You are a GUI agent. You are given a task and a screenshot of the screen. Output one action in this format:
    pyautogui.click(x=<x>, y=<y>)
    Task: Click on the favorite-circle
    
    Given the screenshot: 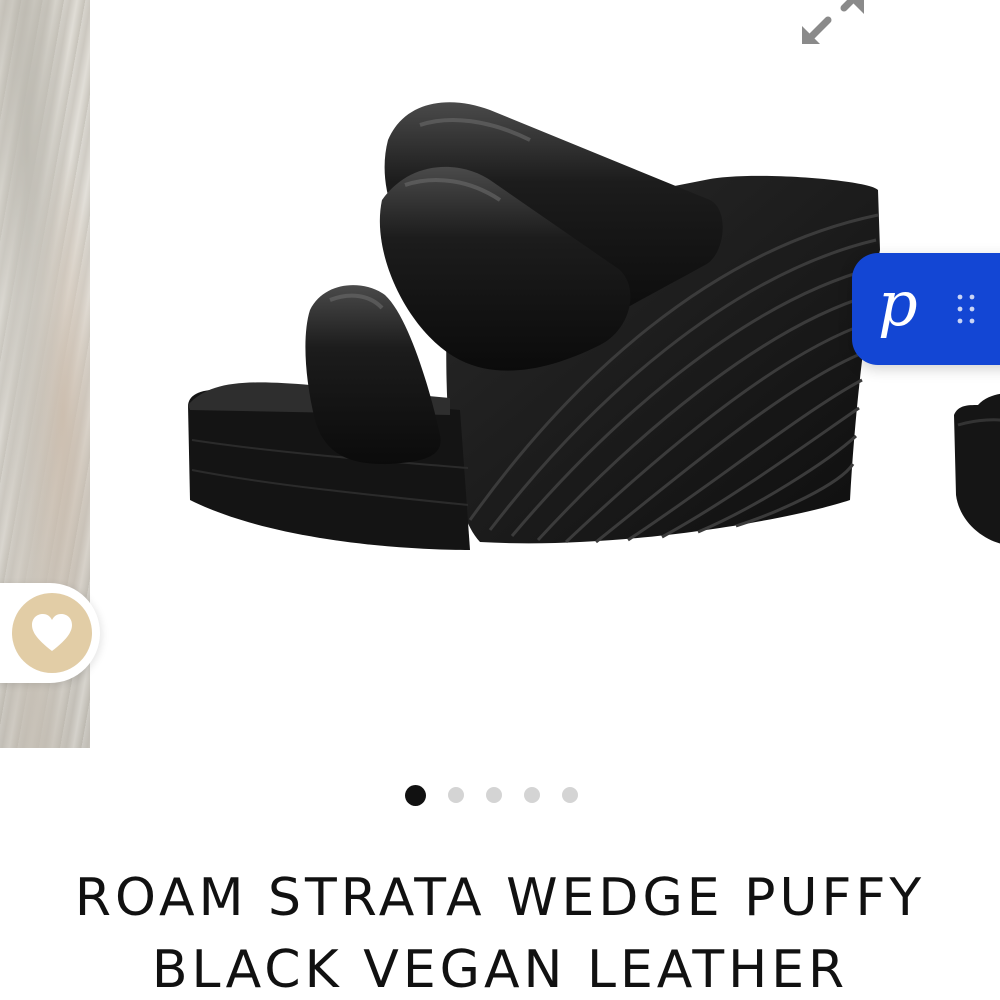 What is the action you would take?
    pyautogui.click(x=52, y=633)
    